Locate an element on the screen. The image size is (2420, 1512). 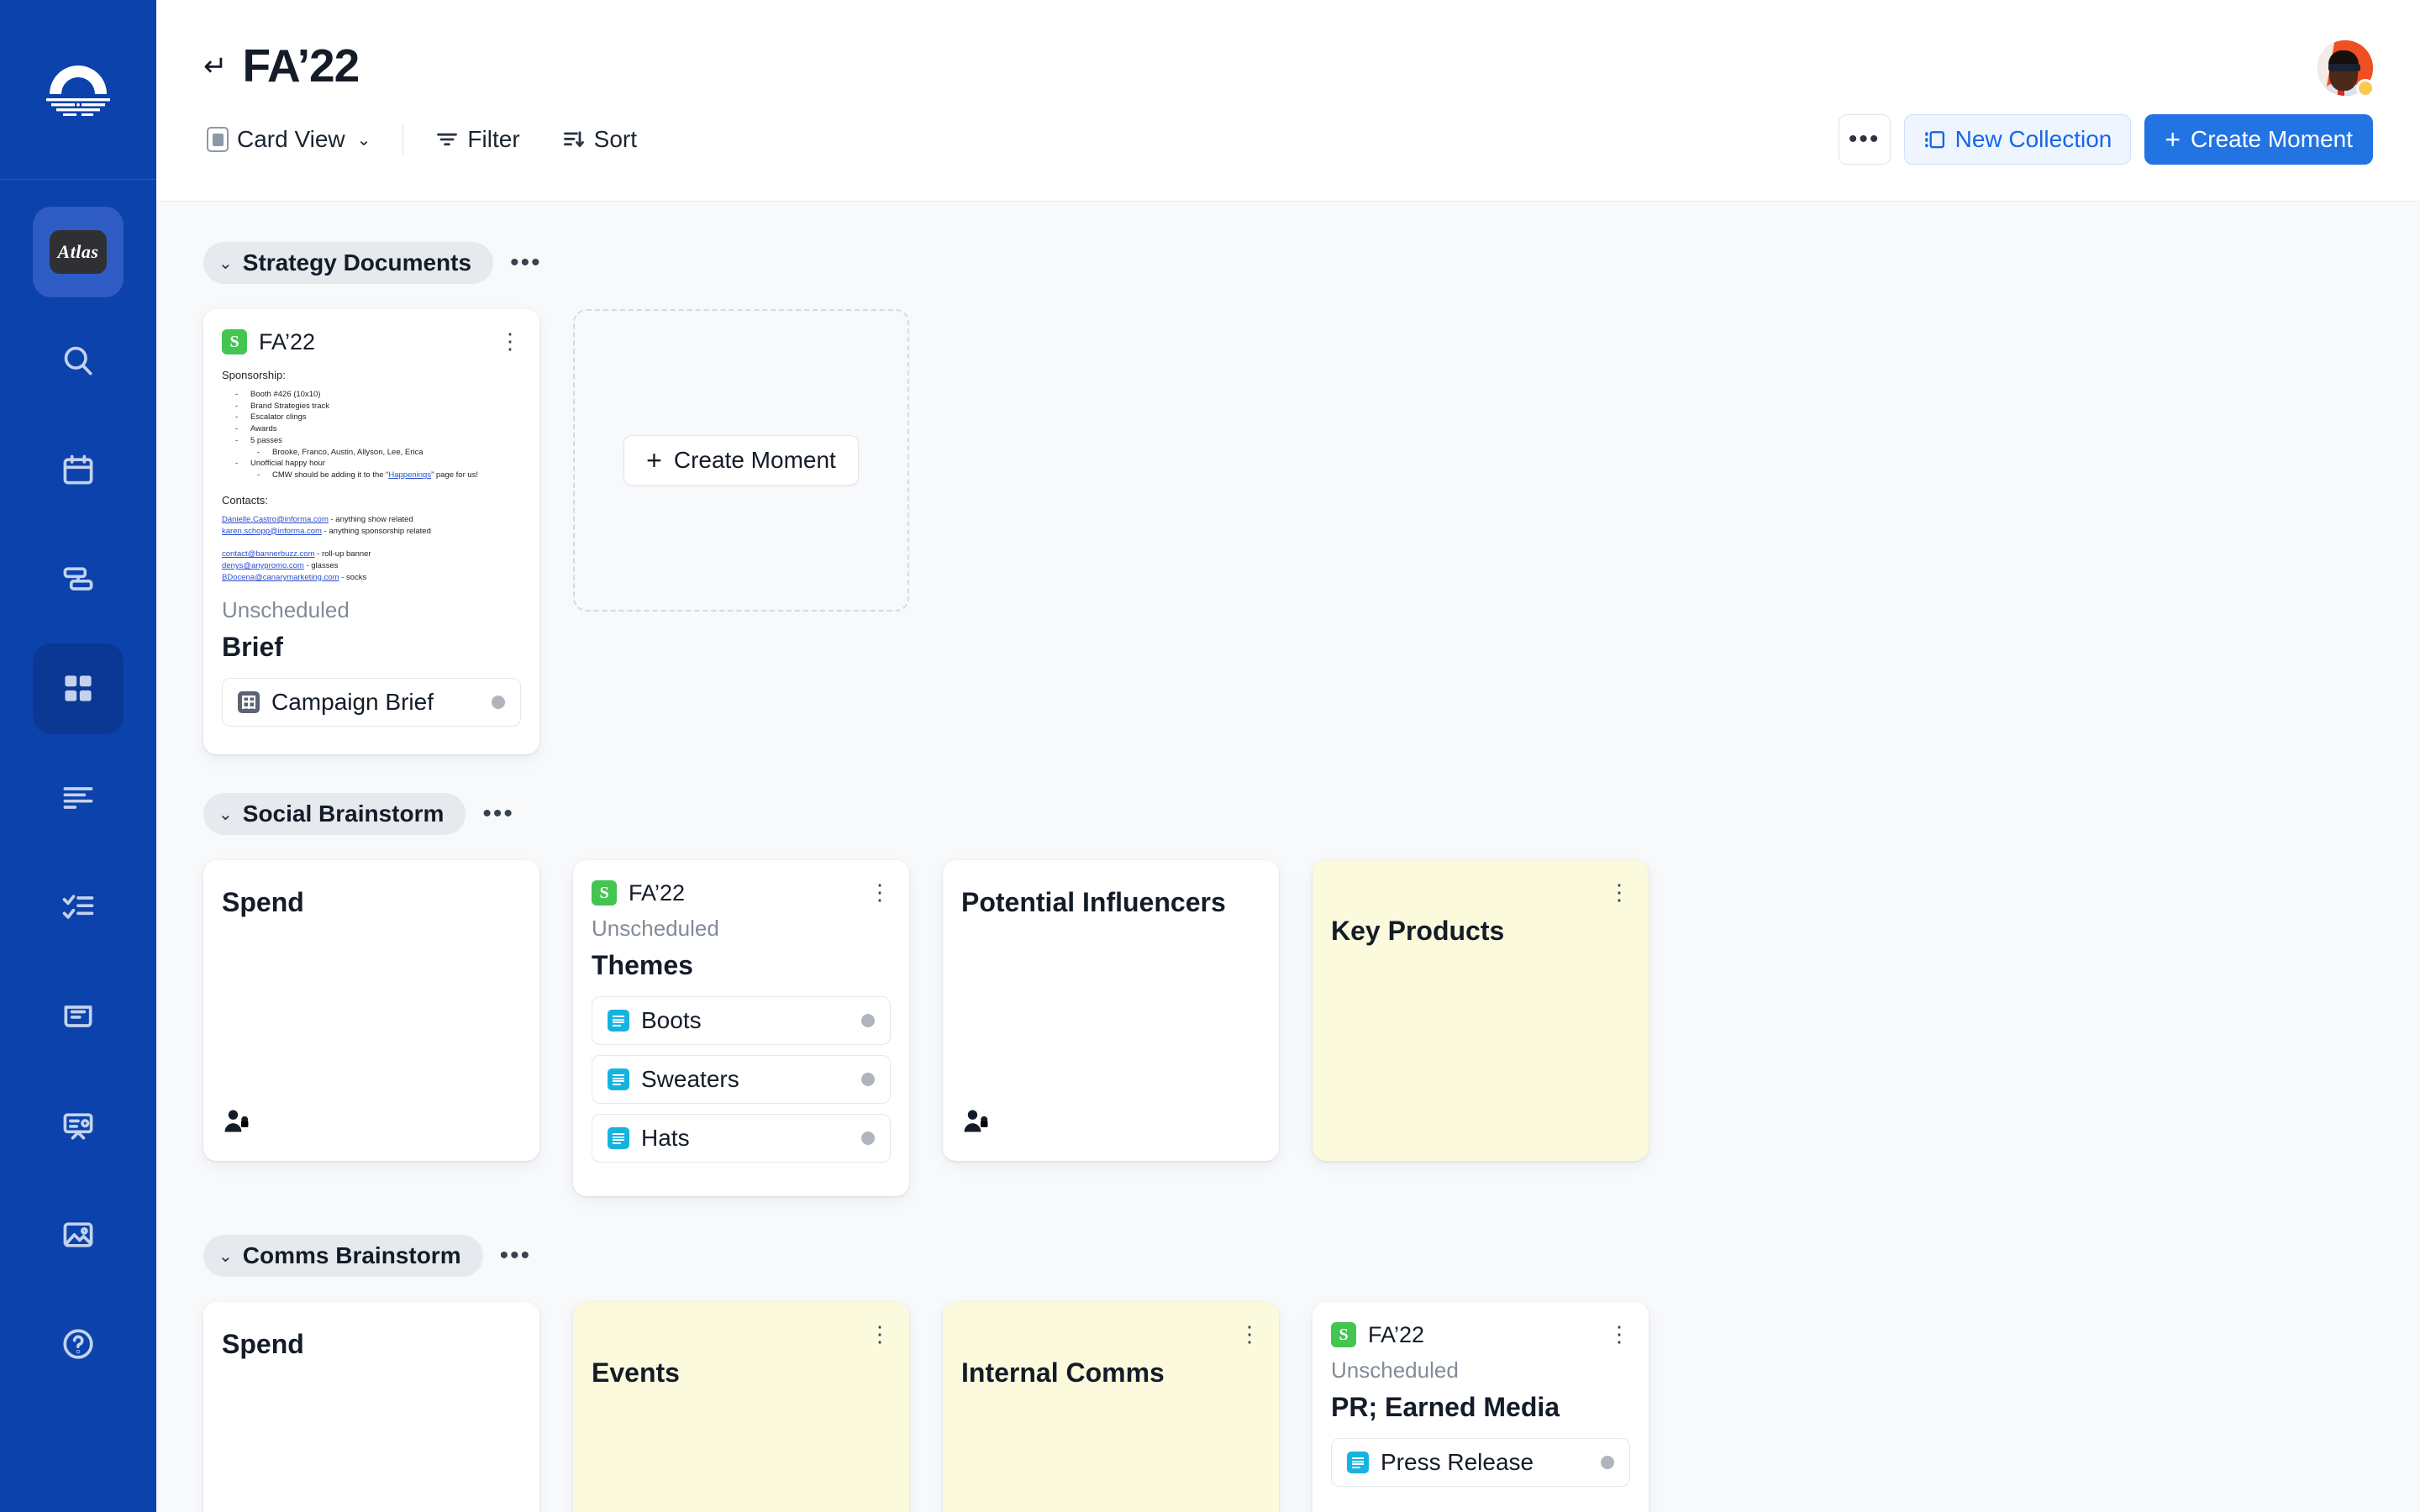
avatar is located at coordinates (2346, 68).